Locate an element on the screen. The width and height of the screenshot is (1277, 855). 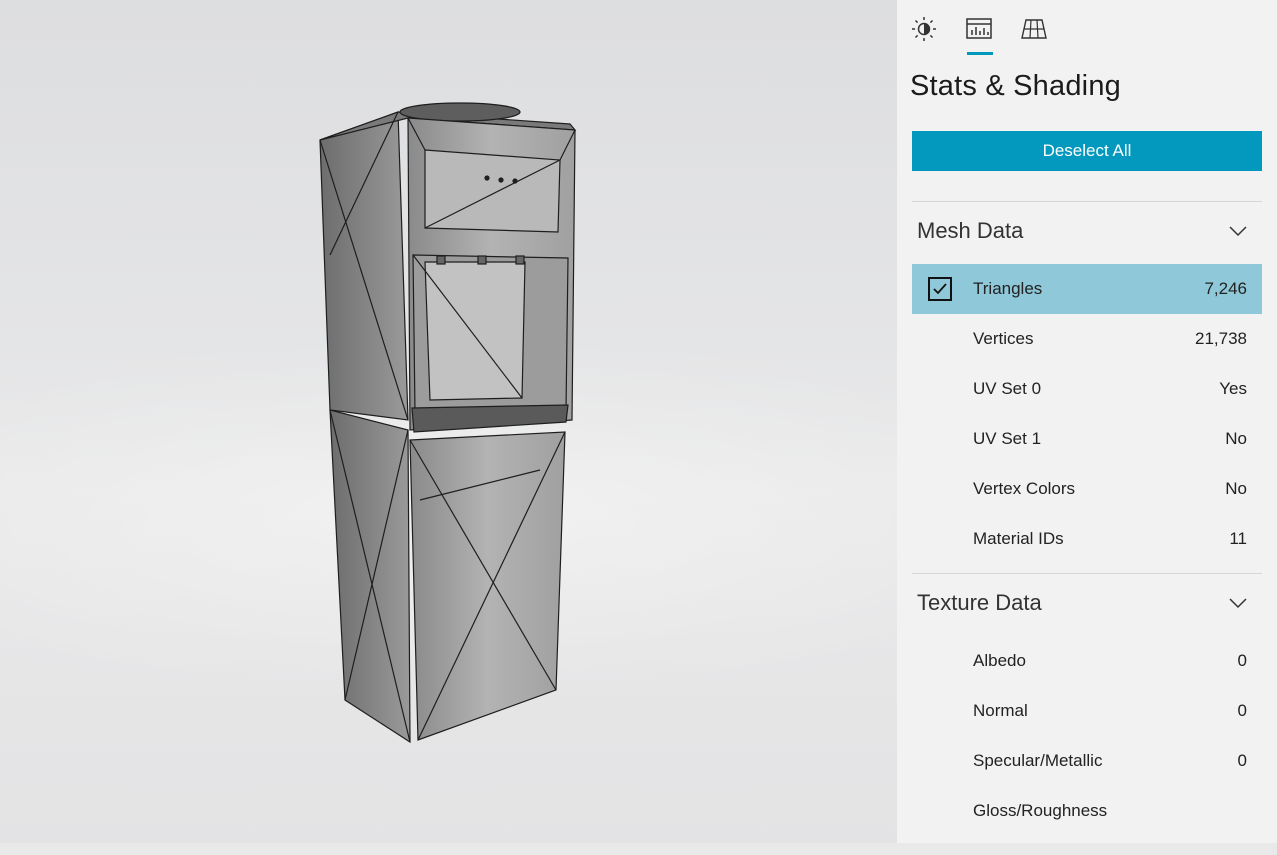
grid-icon is located at coordinates (1034, 29).